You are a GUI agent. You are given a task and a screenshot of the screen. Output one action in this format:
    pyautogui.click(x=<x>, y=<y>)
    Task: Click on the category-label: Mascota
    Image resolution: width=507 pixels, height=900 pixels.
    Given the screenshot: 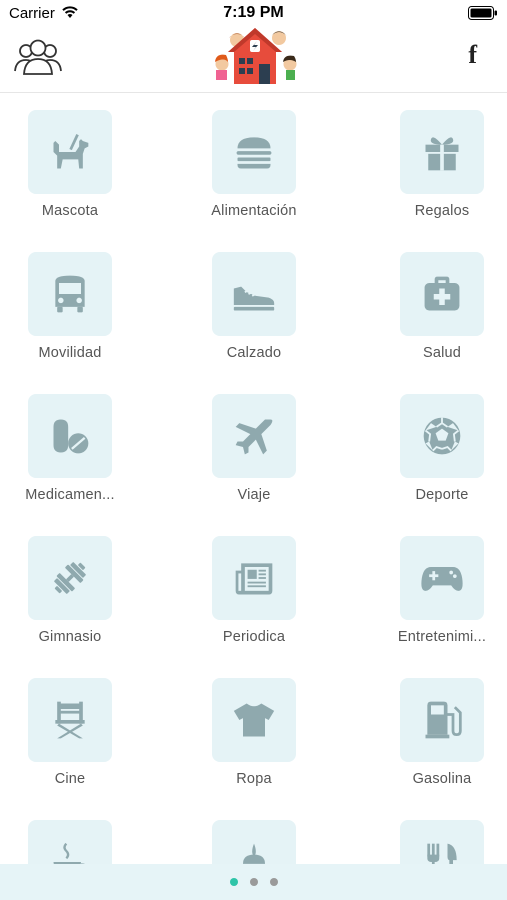 What is the action you would take?
    pyautogui.click(x=70, y=211)
    